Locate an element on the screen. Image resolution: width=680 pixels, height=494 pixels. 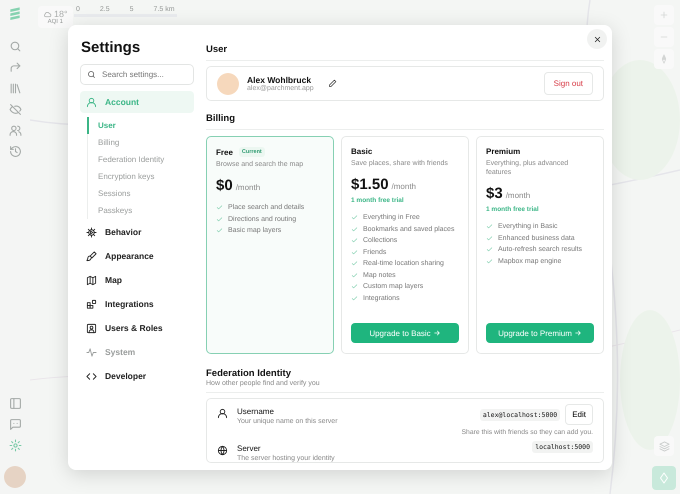
nav-subitem: Passkeys is located at coordinates (140, 210).